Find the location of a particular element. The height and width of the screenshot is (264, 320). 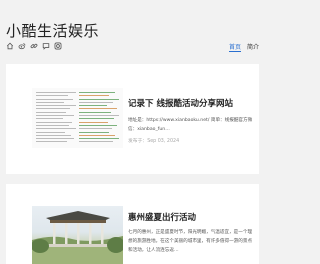

link-icon is located at coordinates (34, 46).